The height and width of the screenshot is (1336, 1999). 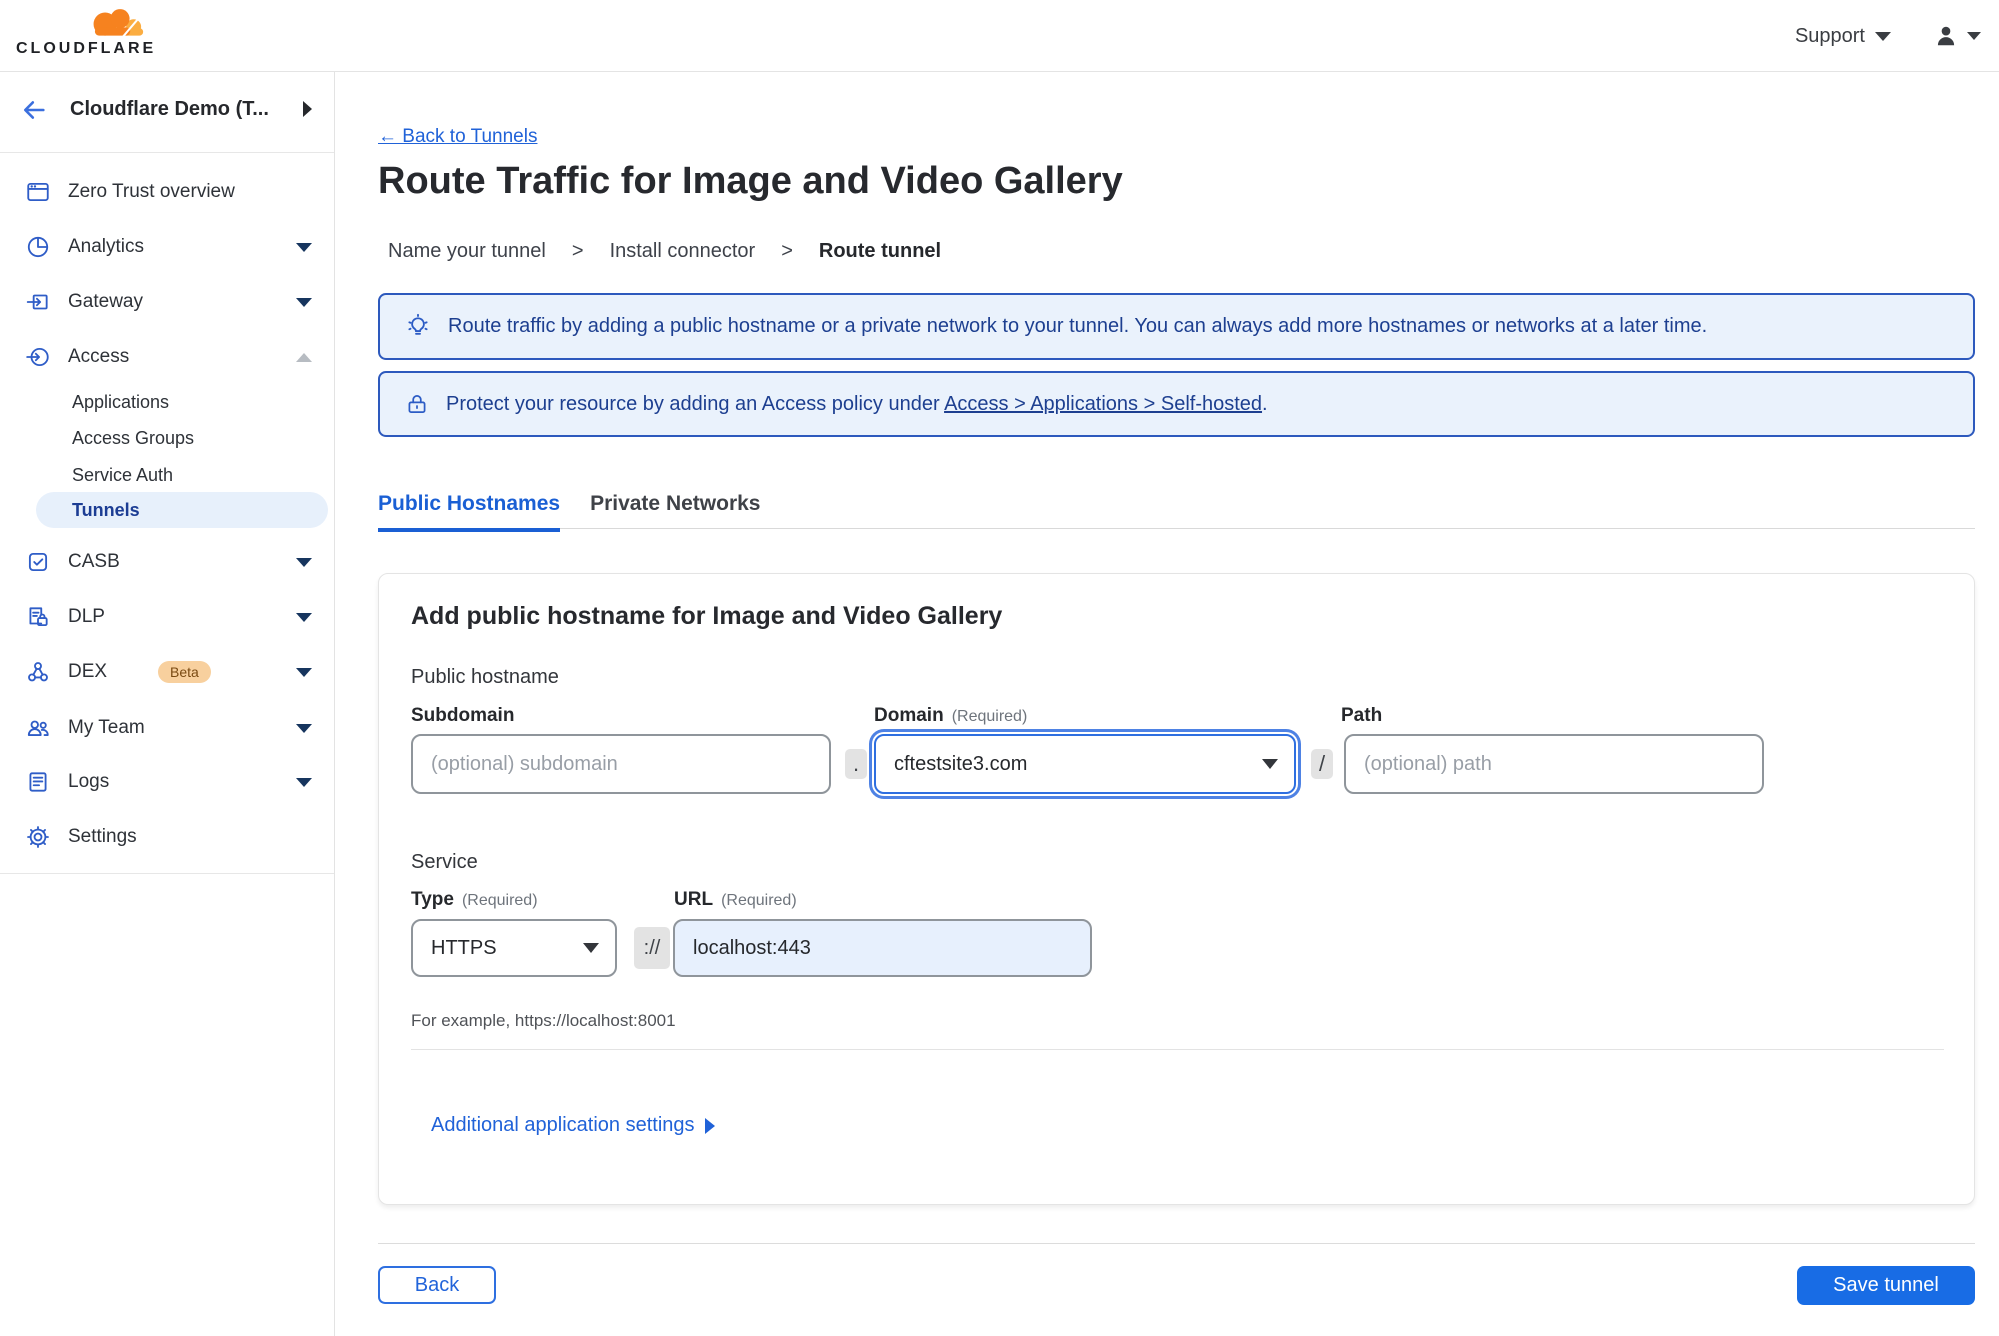 I want to click on back-arrow-icon, so click(x=34, y=110).